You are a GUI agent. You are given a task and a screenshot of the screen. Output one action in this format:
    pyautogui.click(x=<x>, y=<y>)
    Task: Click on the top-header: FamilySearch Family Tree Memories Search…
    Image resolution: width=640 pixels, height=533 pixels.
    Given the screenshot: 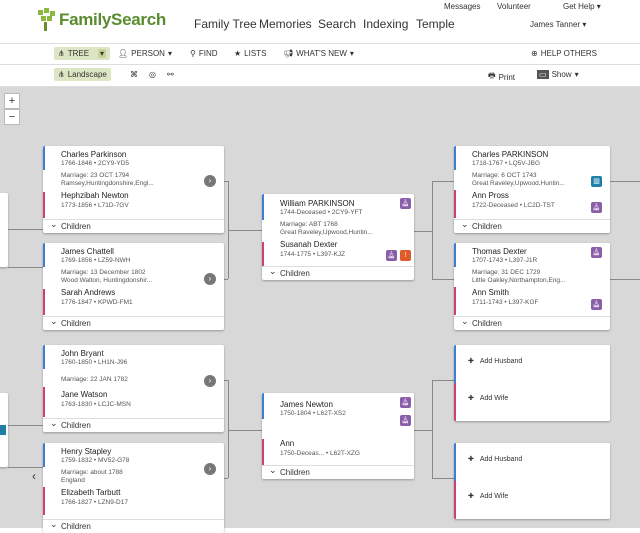 What is the action you would take?
    pyautogui.click(x=320, y=21)
    